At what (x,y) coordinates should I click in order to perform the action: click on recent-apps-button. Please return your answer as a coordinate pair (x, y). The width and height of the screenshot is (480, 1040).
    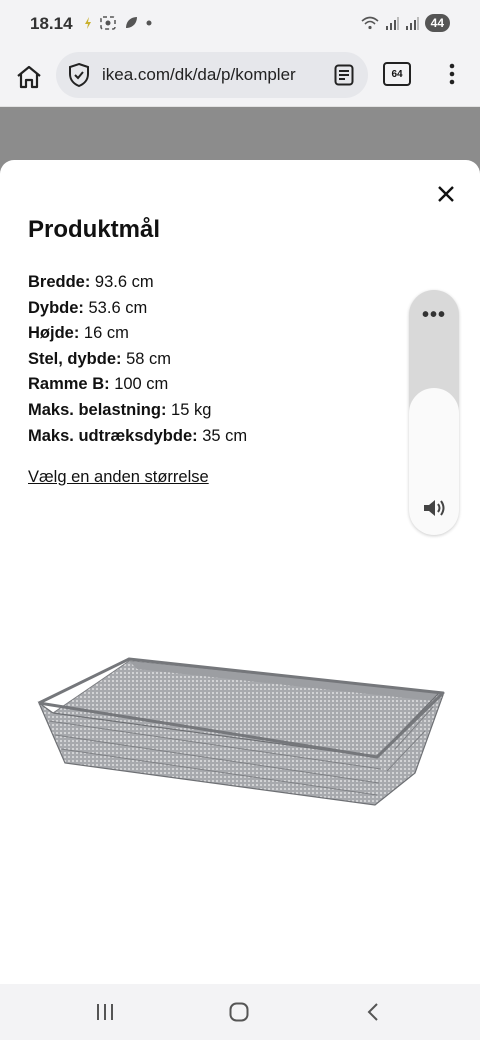
    Looking at the image, I should click on (105, 1012).